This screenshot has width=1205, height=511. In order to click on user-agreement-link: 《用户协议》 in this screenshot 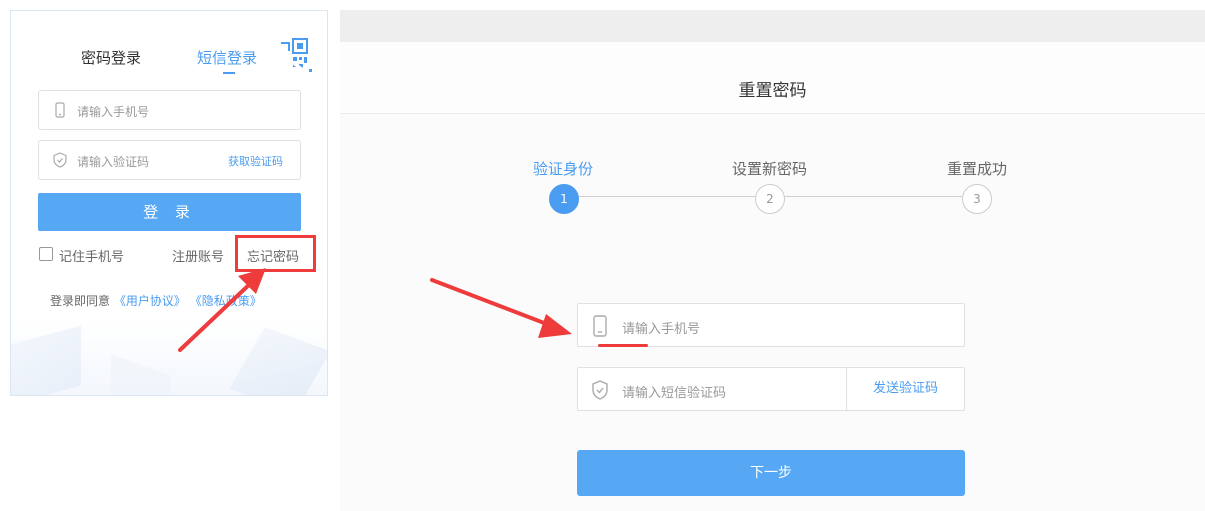, I will do `click(150, 301)`.